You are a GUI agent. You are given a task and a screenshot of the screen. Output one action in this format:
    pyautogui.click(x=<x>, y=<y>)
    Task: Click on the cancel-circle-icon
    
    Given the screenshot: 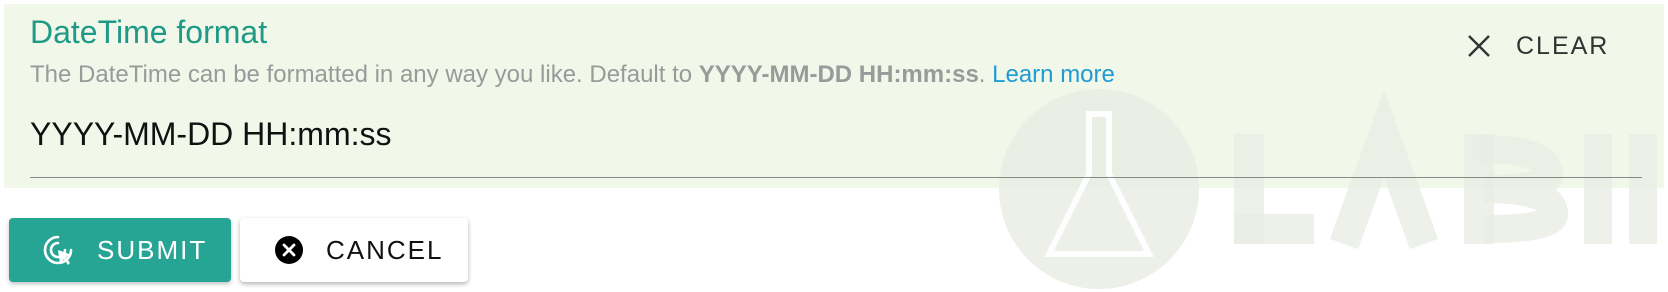 What is the action you would take?
    pyautogui.click(x=289, y=250)
    